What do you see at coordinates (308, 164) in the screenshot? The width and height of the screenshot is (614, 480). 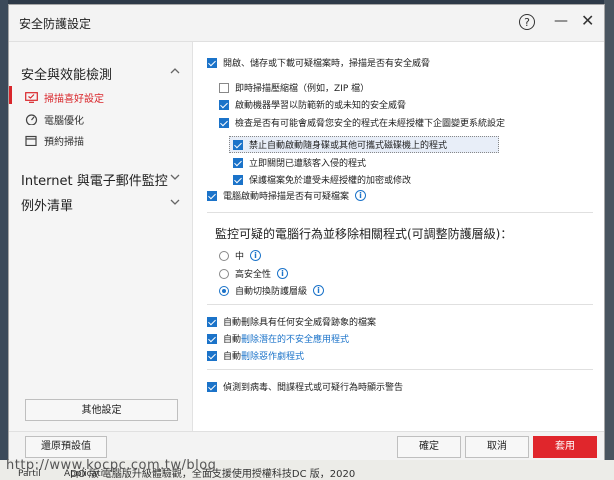 I see `option-label: 立即關閉已遭駭客入侵的程式` at bounding box center [308, 164].